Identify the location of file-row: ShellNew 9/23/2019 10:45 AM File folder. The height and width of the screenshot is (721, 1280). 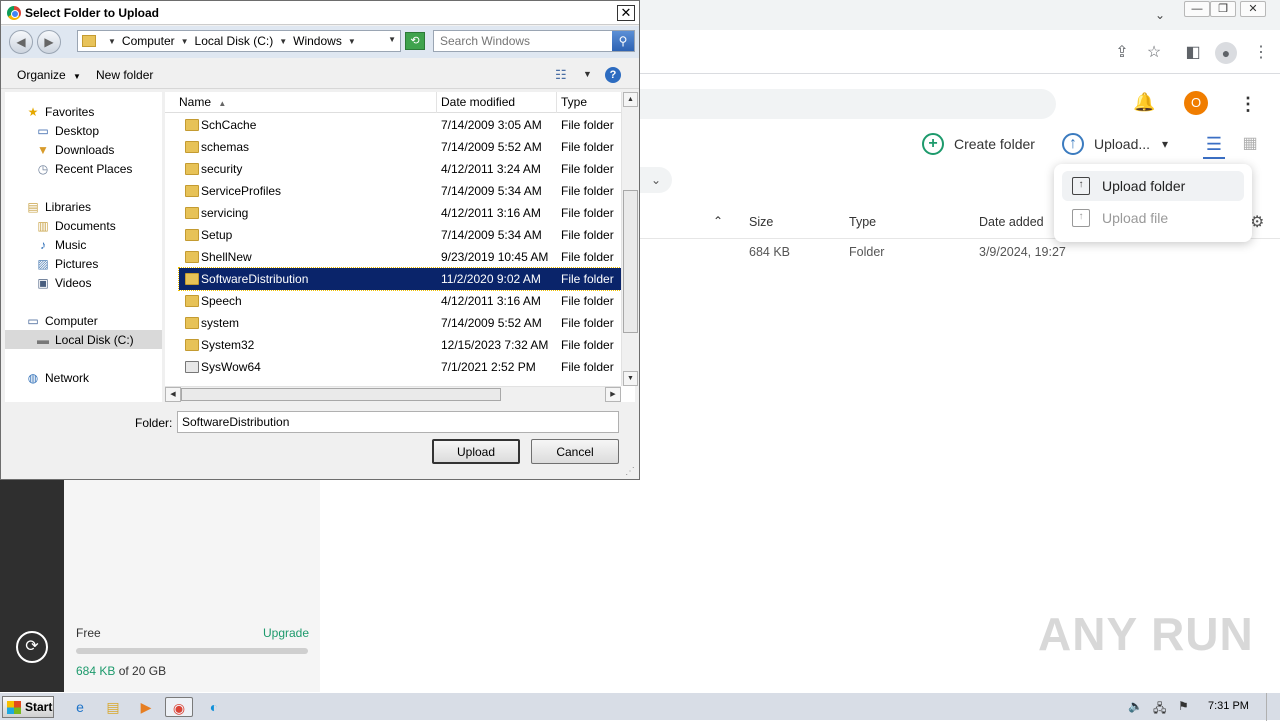
(400, 257).